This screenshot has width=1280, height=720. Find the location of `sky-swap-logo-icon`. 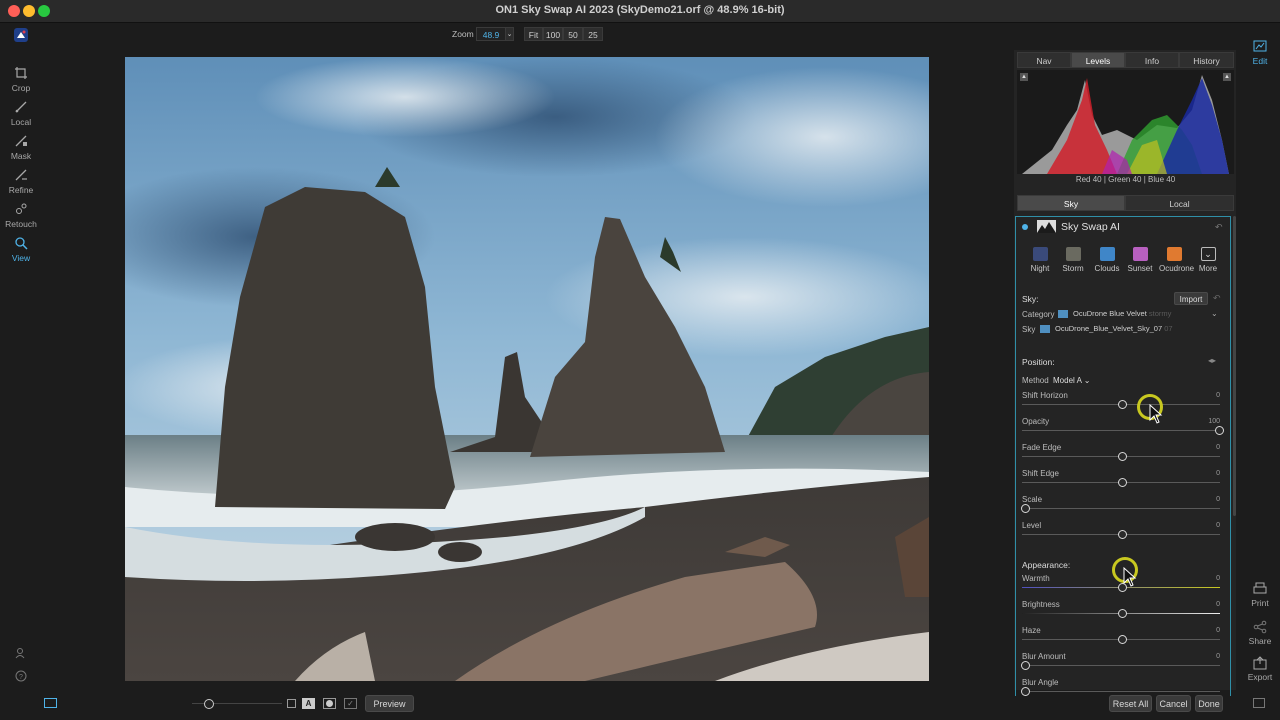

sky-swap-logo-icon is located at coordinates (1046, 226).